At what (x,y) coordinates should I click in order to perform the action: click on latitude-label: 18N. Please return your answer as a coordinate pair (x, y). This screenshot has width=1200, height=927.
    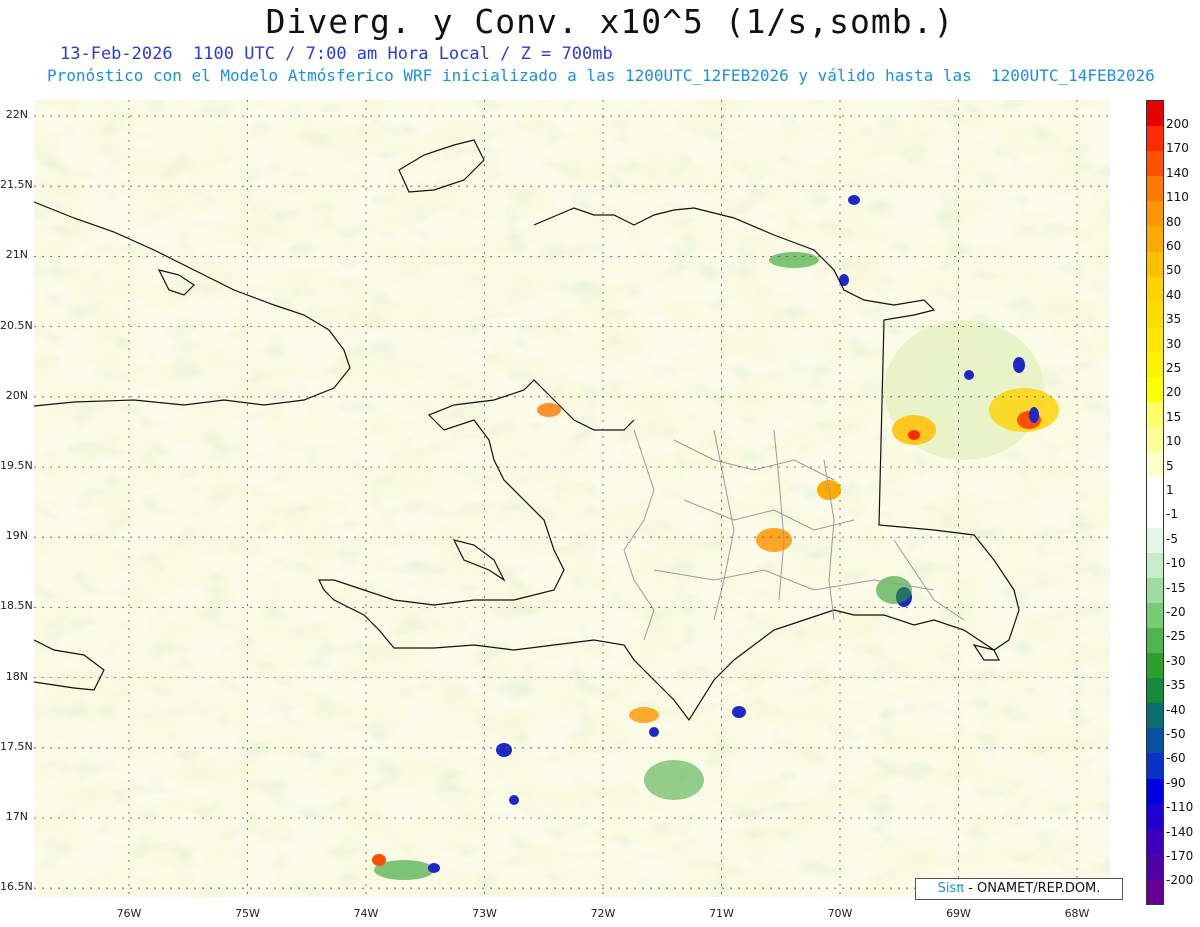
    Looking at the image, I should click on (16, 676).